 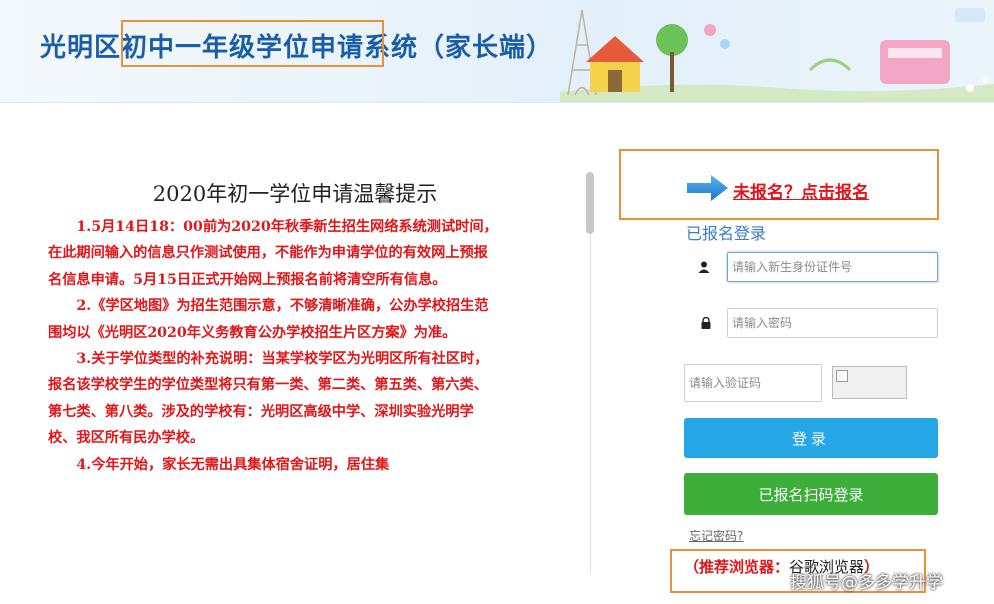 I want to click on banner-illustration, so click(x=777, y=55).